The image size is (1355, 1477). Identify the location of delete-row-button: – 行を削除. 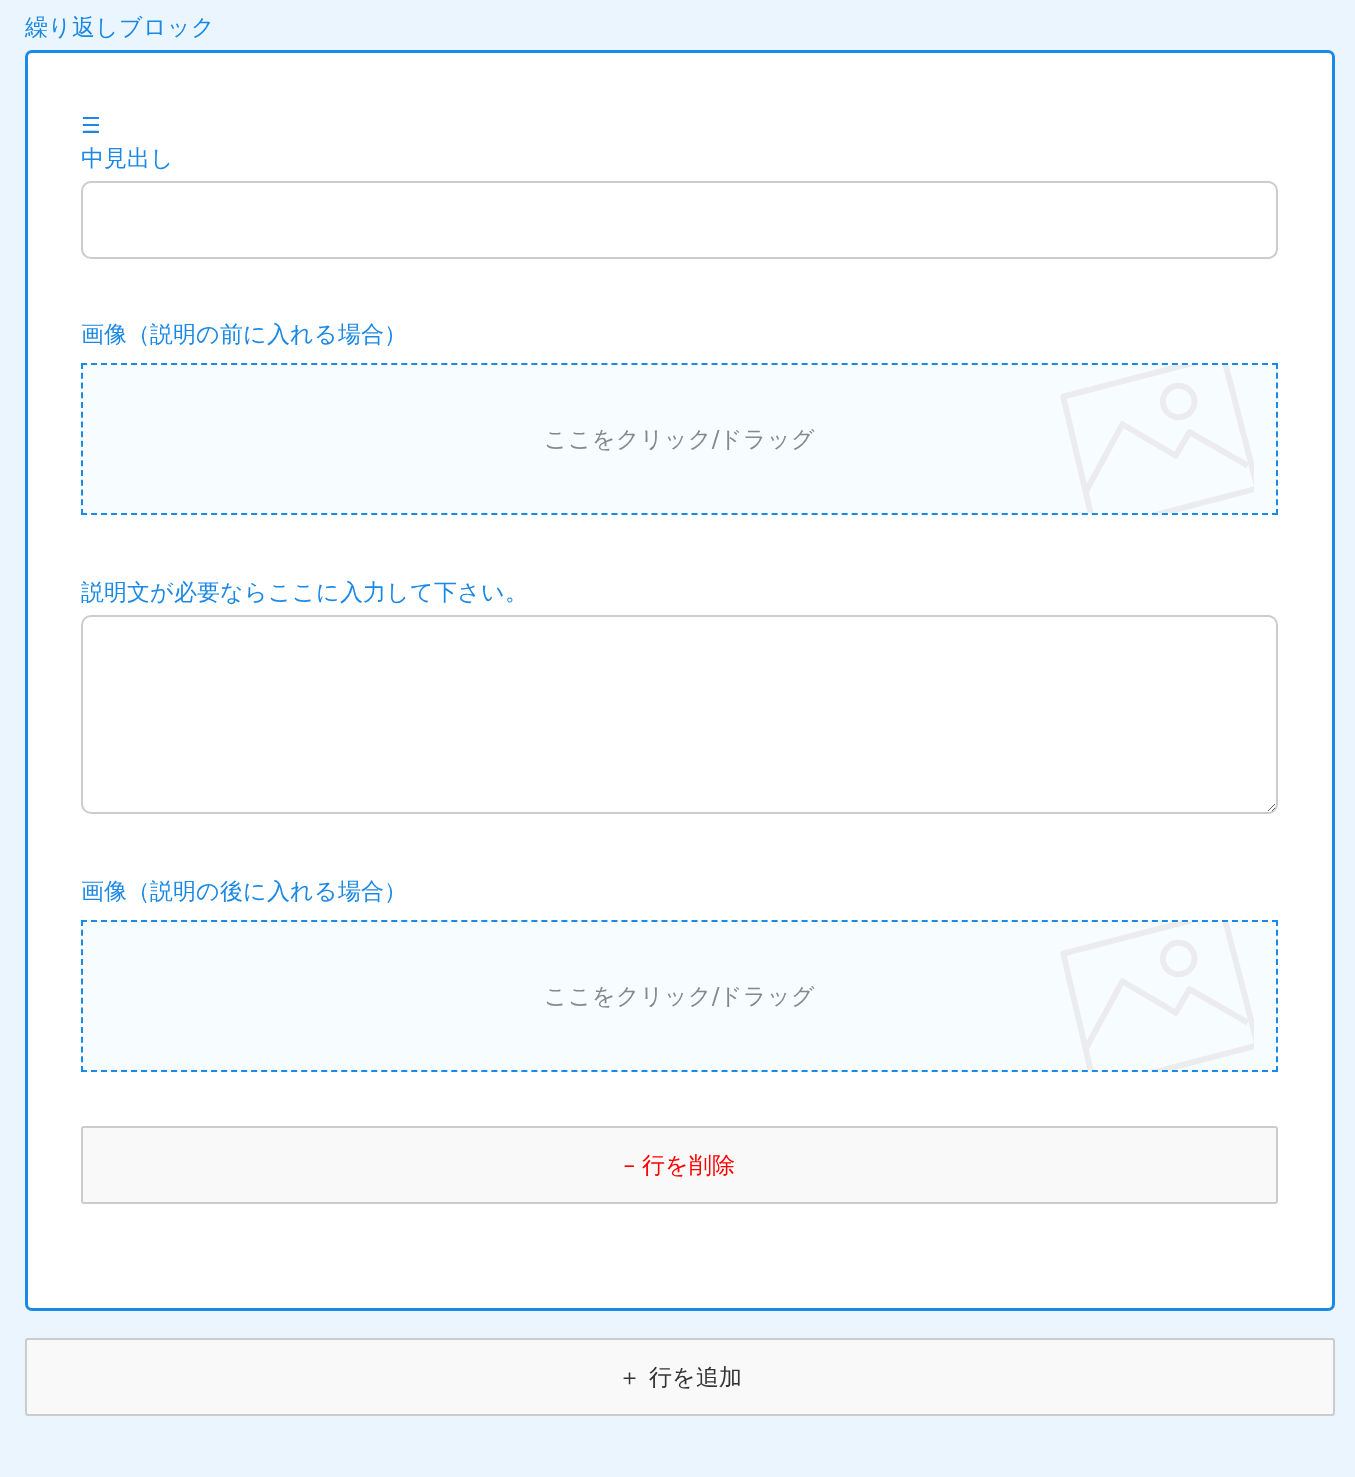
(679, 1165).